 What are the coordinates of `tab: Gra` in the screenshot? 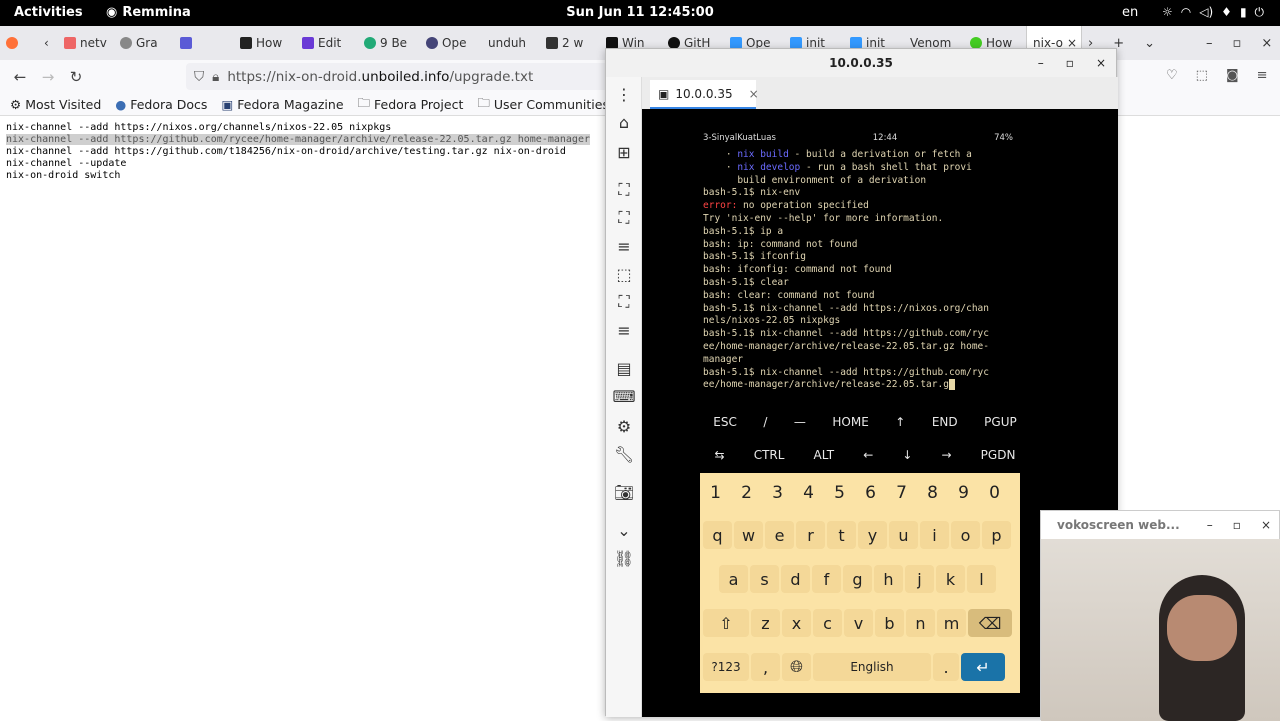 It's located at (144, 43).